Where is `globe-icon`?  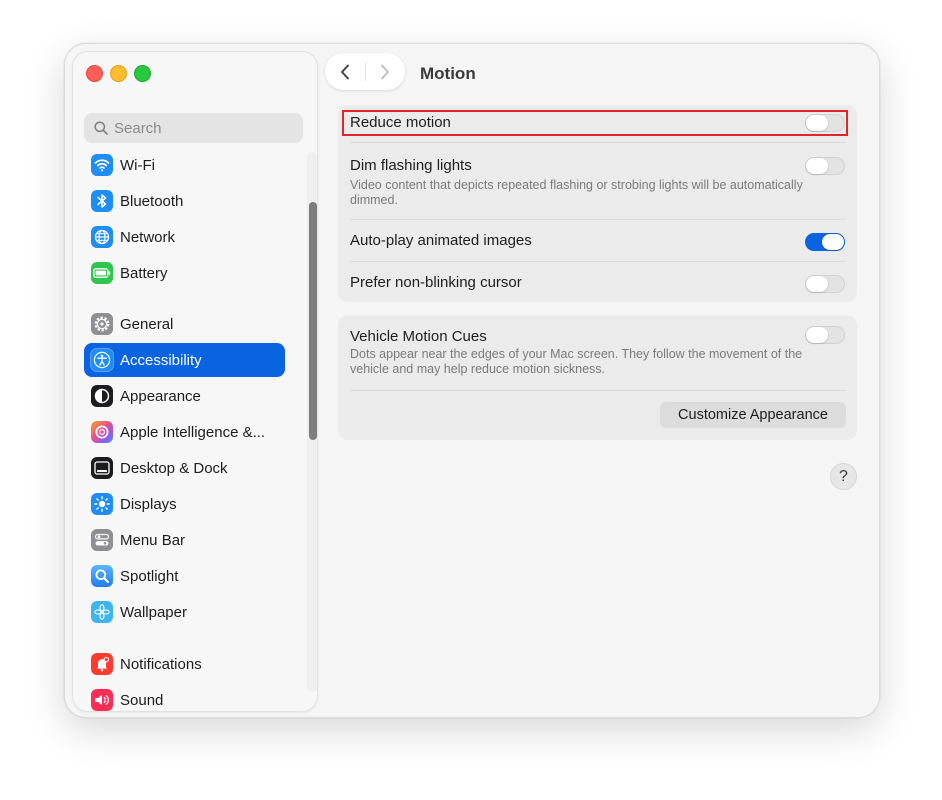
globe-icon is located at coordinates (102, 237).